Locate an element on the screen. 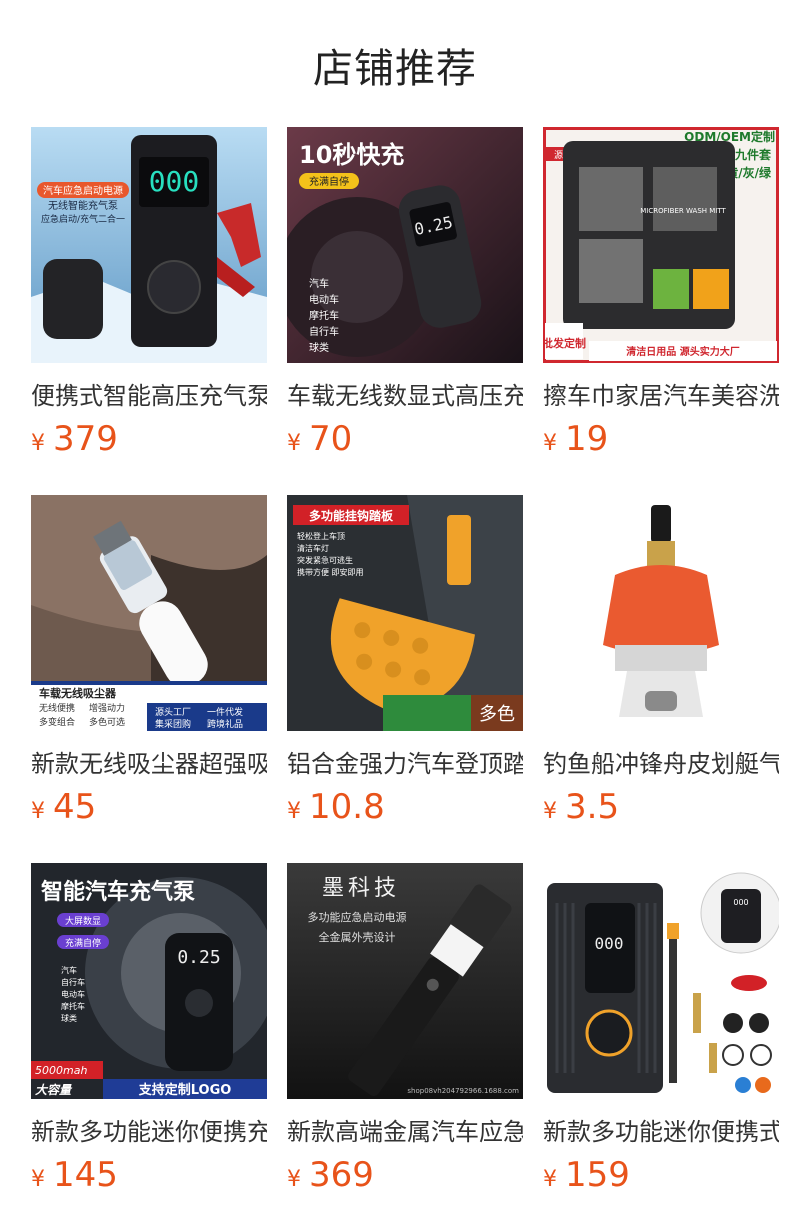 Image resolution: width=790 pixels, height=1232 pixels. product-name: 新款无线吸尘器超强吸力 is located at coordinates (149, 764).